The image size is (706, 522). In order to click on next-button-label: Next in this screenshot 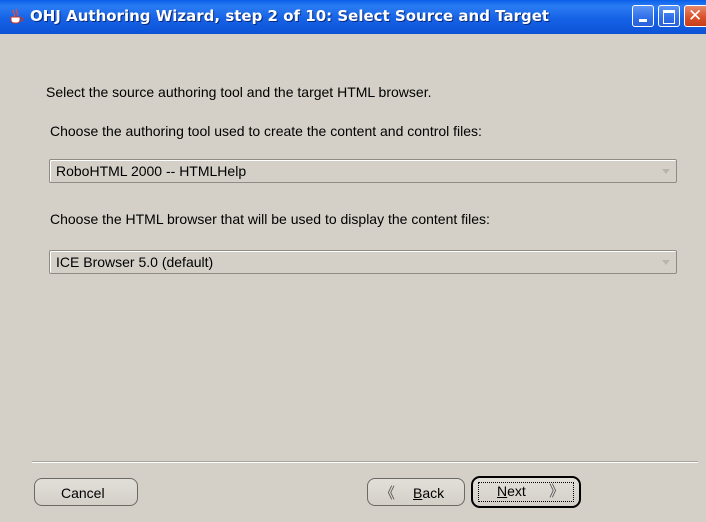, I will do `click(511, 491)`.